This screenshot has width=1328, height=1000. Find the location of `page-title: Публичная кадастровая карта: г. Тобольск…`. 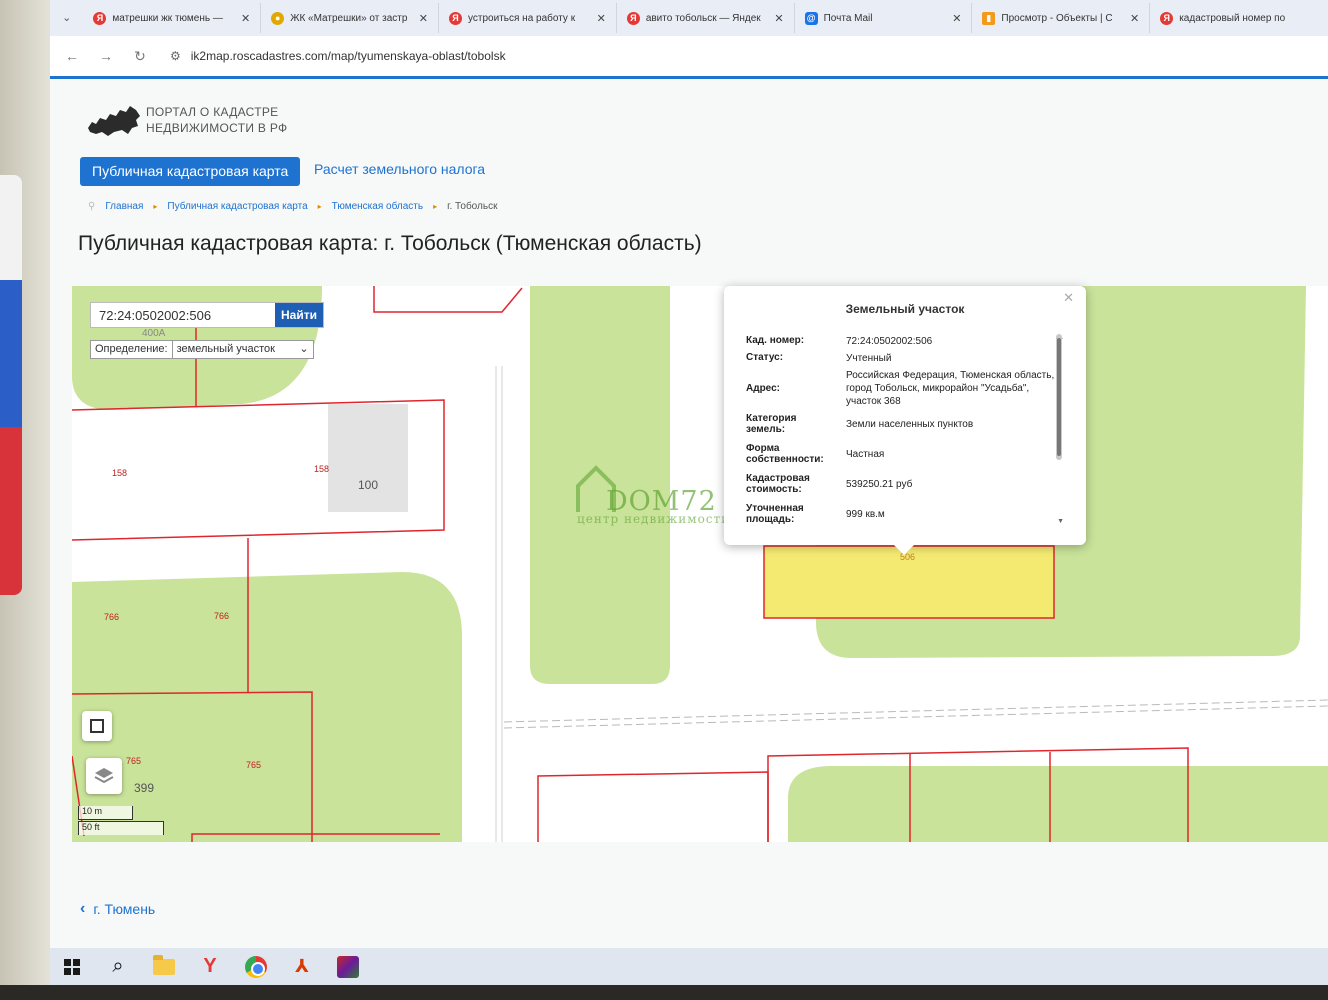

page-title: Публичная кадастровая карта: г. Тобольск… is located at coordinates (390, 243).